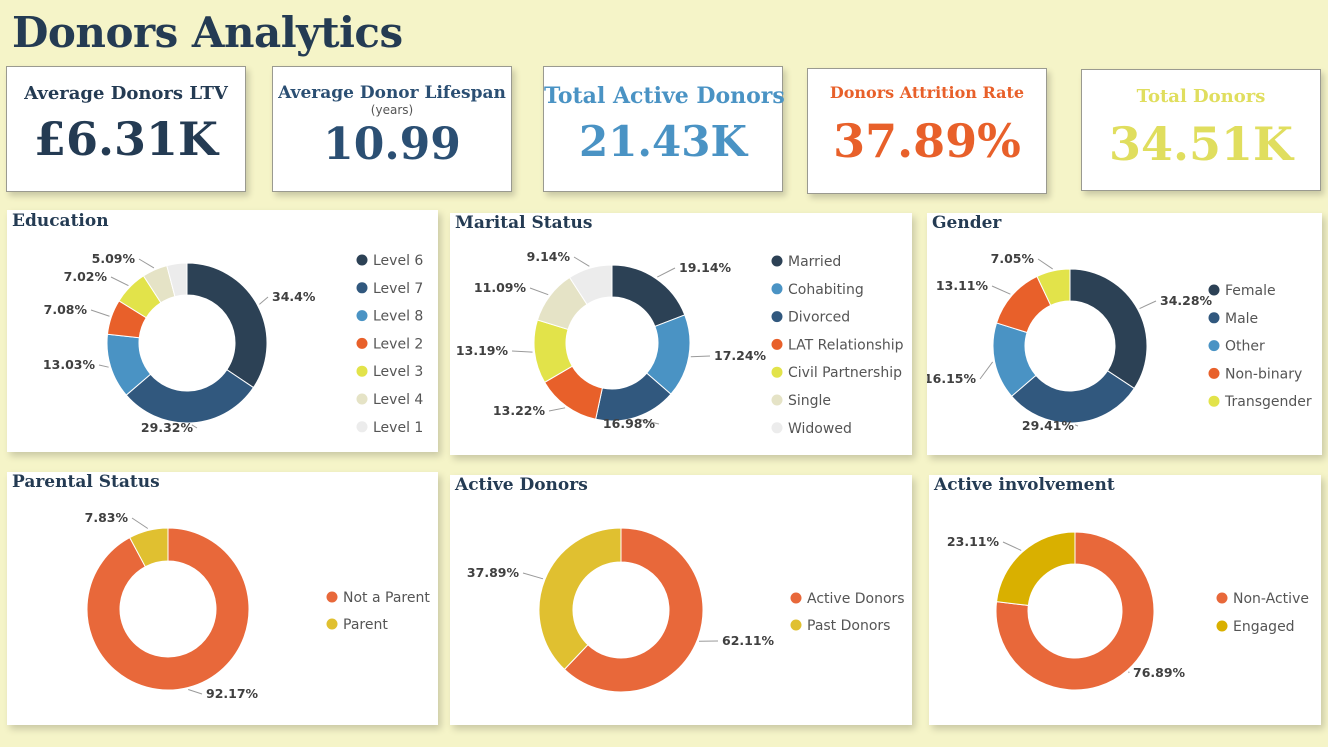 This screenshot has height=747, width=1328. Describe the element at coordinates (686, 610) in the screenshot. I see `donut-chart-active-donors: 62.11% 37.89% Active Donors Past Donors` at that location.